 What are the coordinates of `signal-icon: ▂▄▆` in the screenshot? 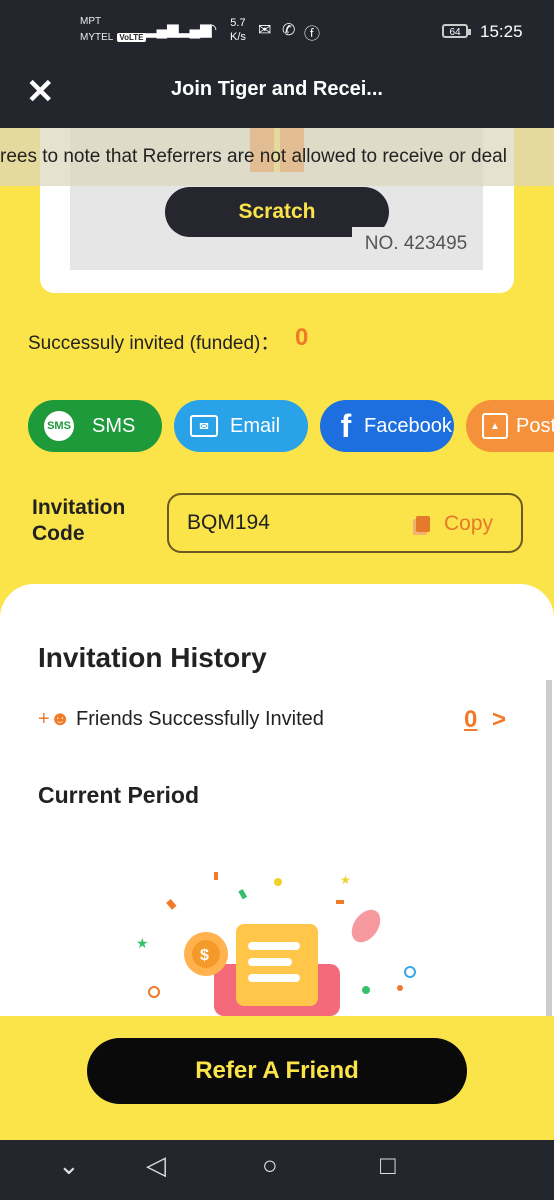 It's located at (162, 29).